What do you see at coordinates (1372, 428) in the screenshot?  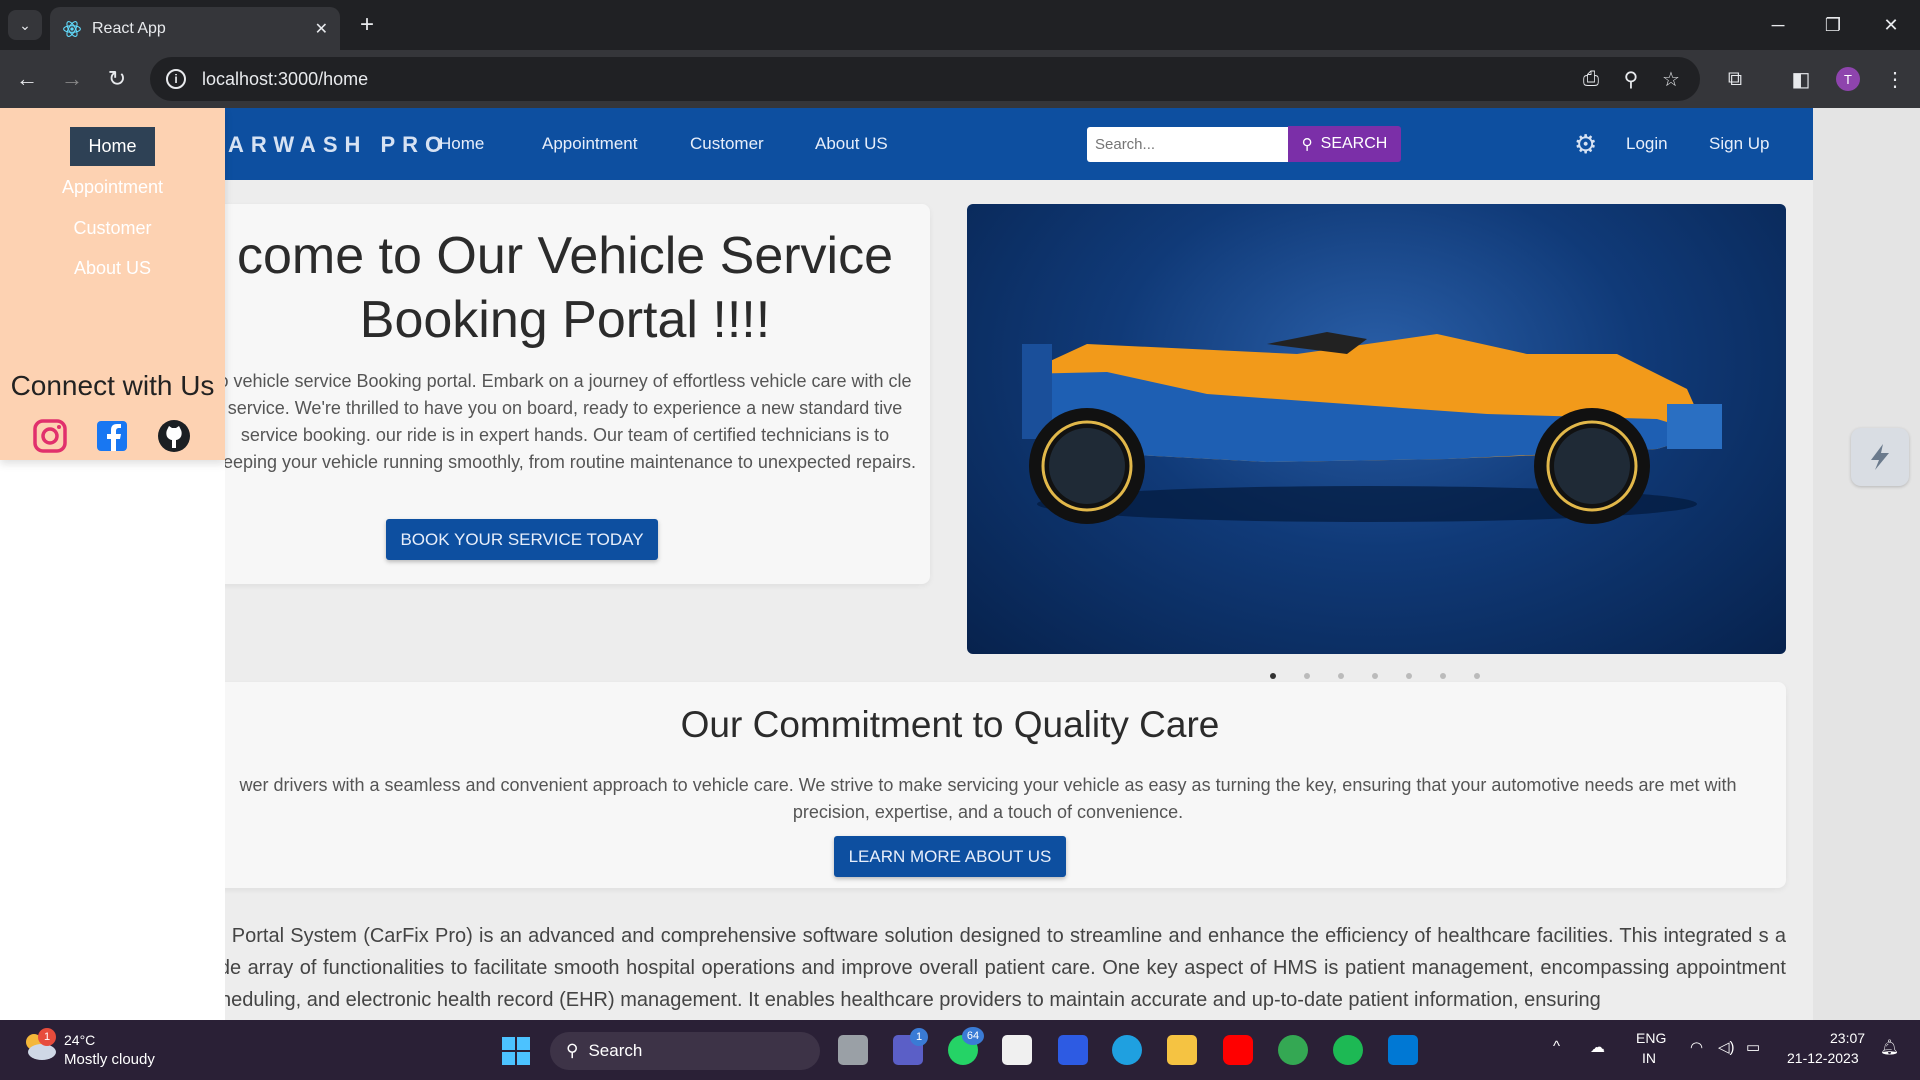 I see `race-car-image` at bounding box center [1372, 428].